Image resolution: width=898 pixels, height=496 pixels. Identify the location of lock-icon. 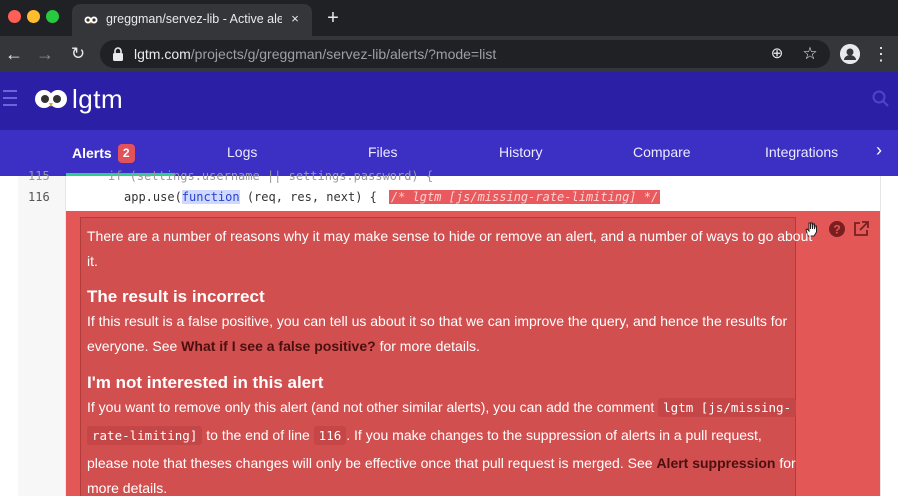
(118, 54).